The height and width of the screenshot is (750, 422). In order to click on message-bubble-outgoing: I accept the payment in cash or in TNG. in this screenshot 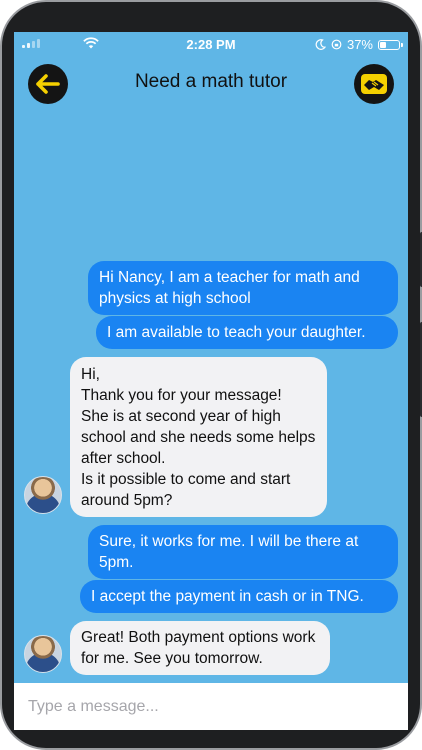, I will do `click(239, 596)`.